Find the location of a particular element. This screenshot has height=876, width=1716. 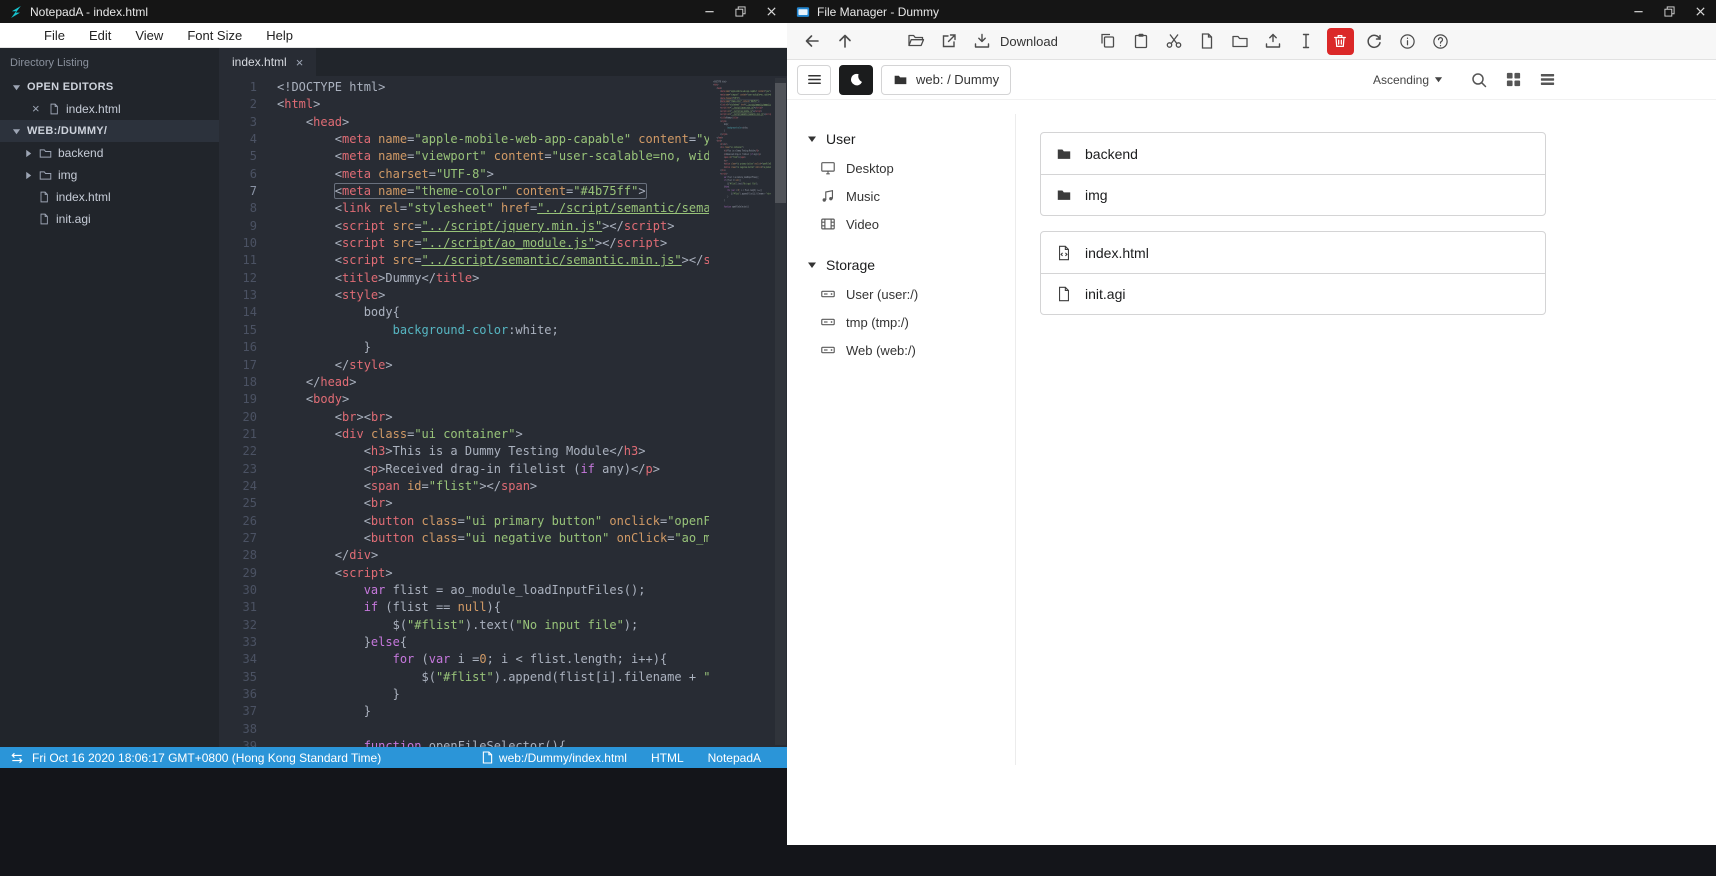

copy-button is located at coordinates (1108, 41).